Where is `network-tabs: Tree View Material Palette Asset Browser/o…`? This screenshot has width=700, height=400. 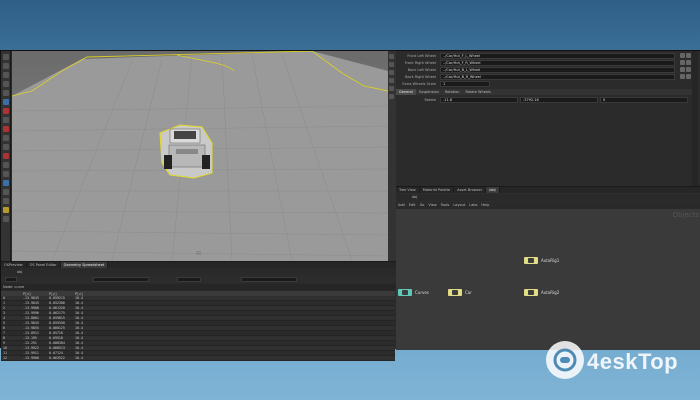 network-tabs: Tree View Material Palette Asset Browser/o… is located at coordinates (548, 190).